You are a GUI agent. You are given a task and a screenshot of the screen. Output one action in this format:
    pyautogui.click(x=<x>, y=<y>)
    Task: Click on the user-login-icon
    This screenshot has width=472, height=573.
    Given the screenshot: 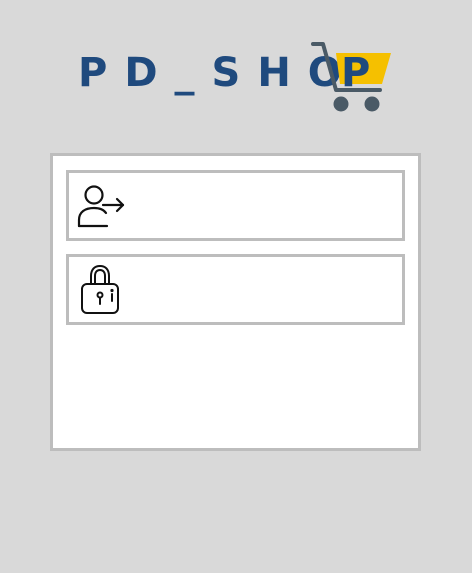 What is the action you would take?
    pyautogui.click(x=102, y=205)
    